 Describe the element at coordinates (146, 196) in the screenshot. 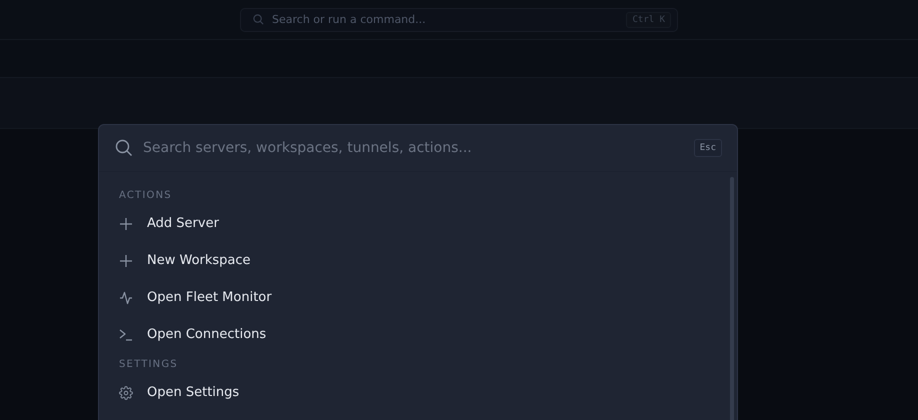

I see `section-label: ACTIONS` at that location.